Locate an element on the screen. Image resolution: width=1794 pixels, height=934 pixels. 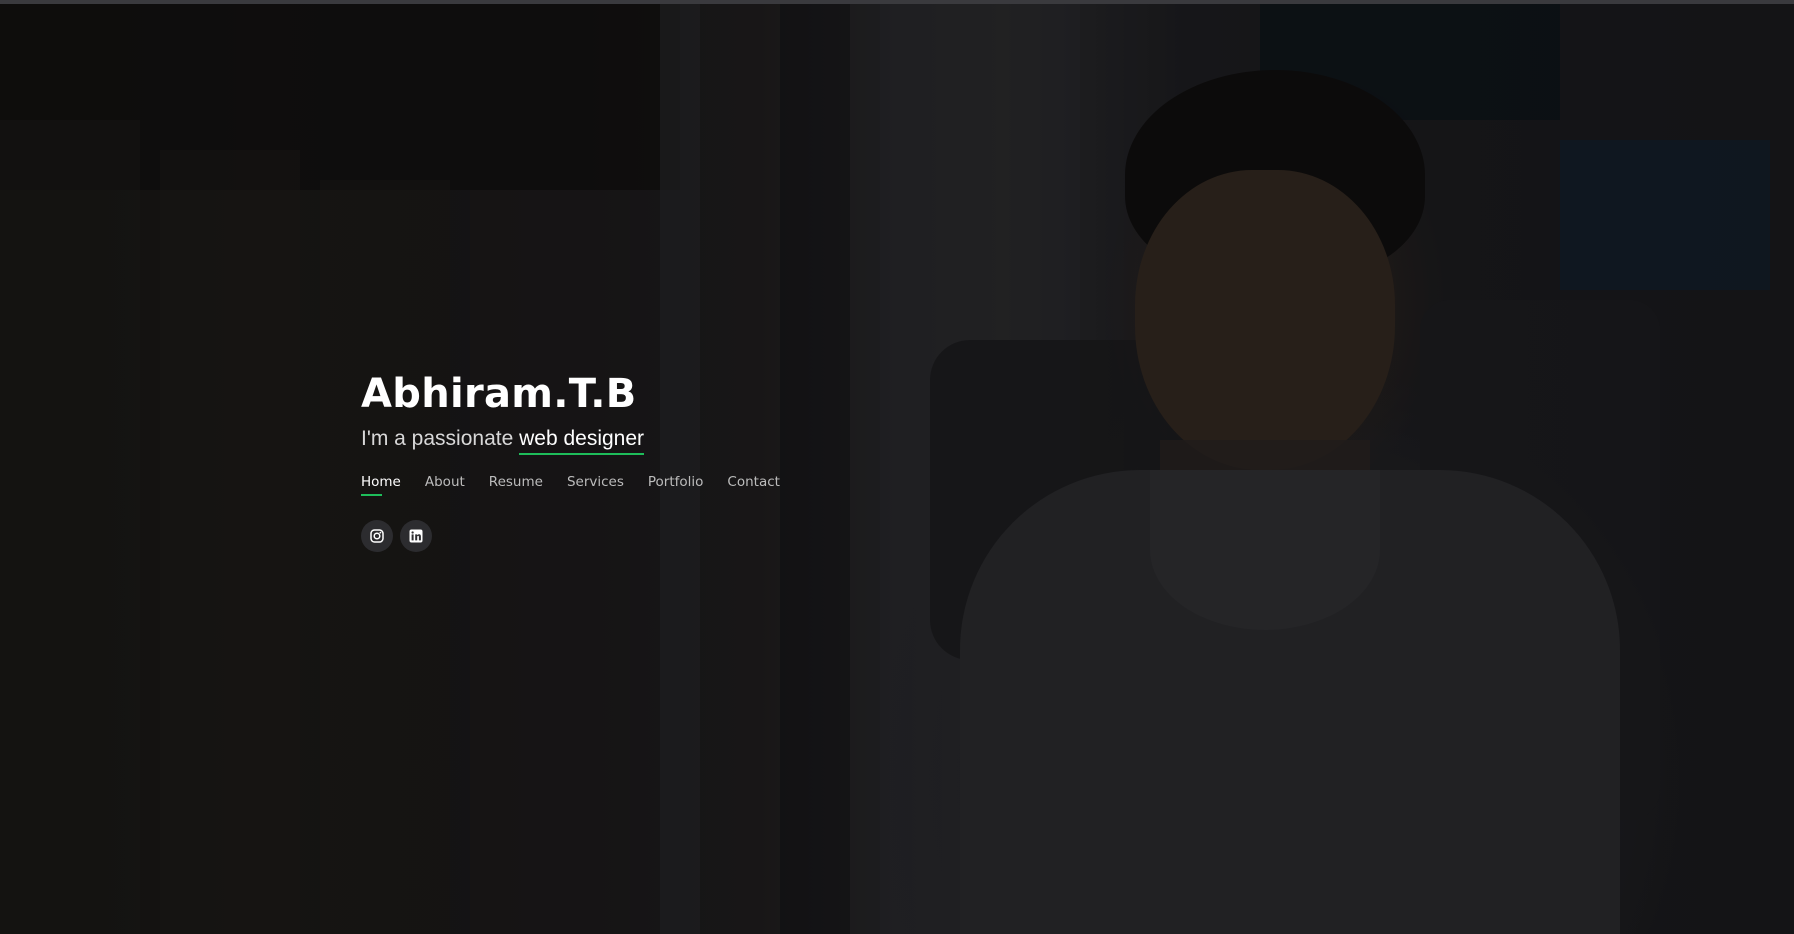
nav-link-contact: Contact is located at coordinates (753, 485).